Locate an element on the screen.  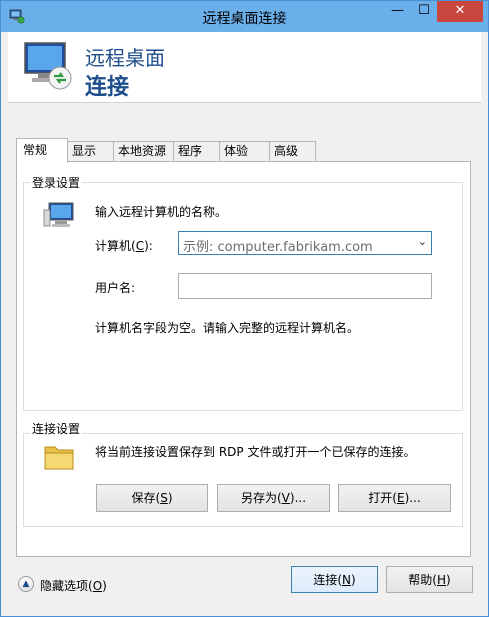
empty-name-warning: 计算机名字段为空。请输入完整的远程计算机名。 is located at coordinates (227, 328).